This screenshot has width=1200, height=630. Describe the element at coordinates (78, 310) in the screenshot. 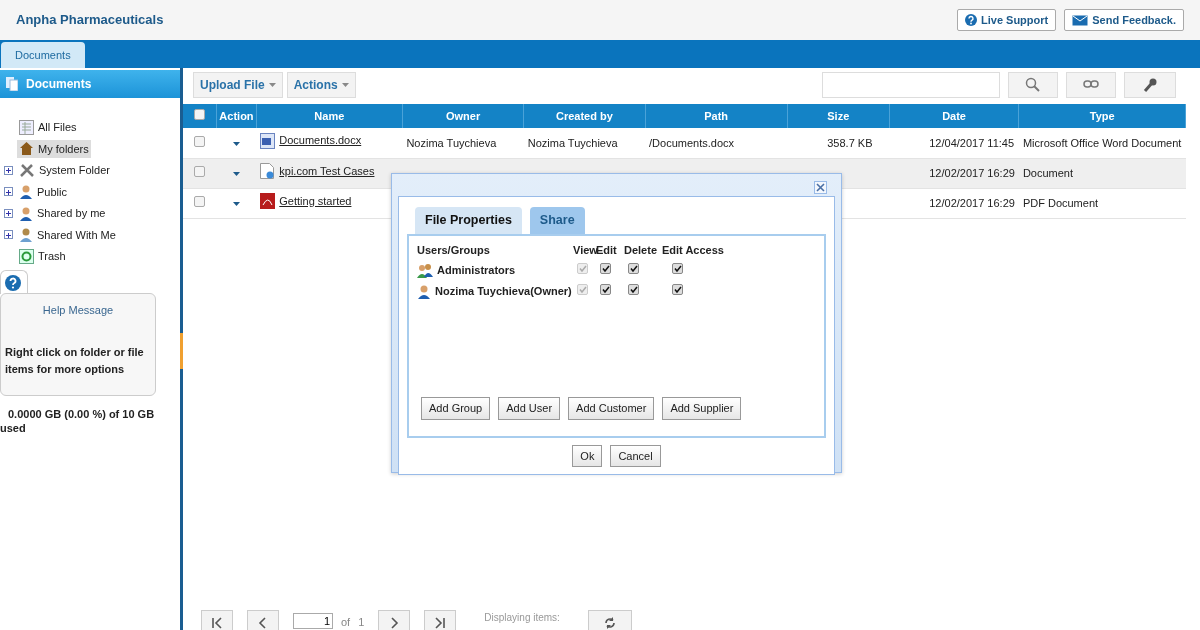

I see `help-title: Help Message` at that location.